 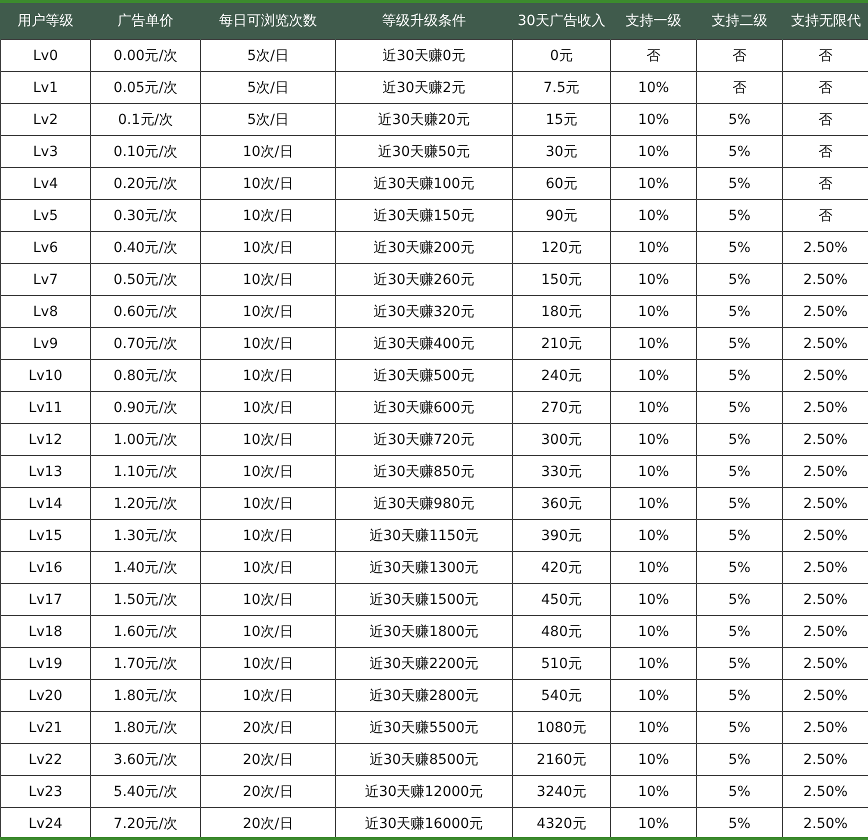 I want to click on column-header: 每日可浏览次数, so click(x=268, y=21).